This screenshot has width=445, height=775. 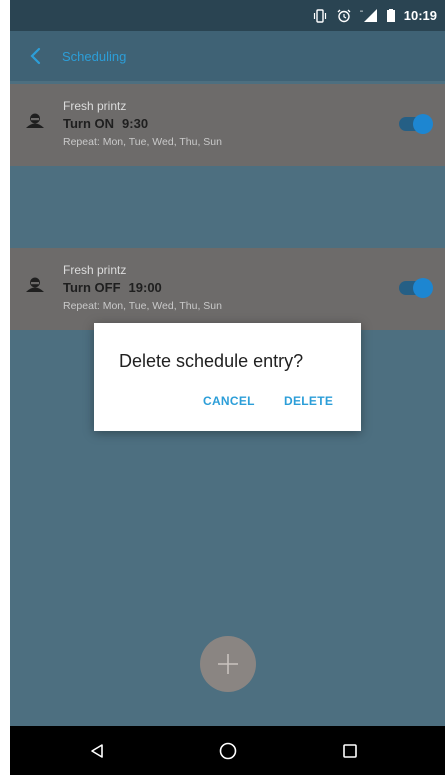 What do you see at coordinates (420, 15) in the screenshot?
I see `status-time: 10:19` at bounding box center [420, 15].